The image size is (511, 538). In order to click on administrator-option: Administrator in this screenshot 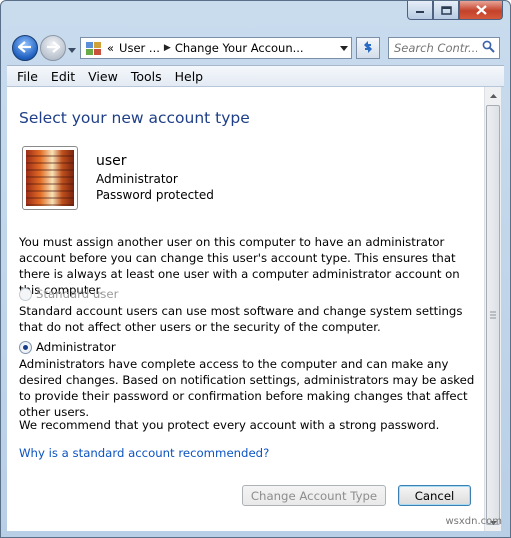, I will do `click(67, 347)`.